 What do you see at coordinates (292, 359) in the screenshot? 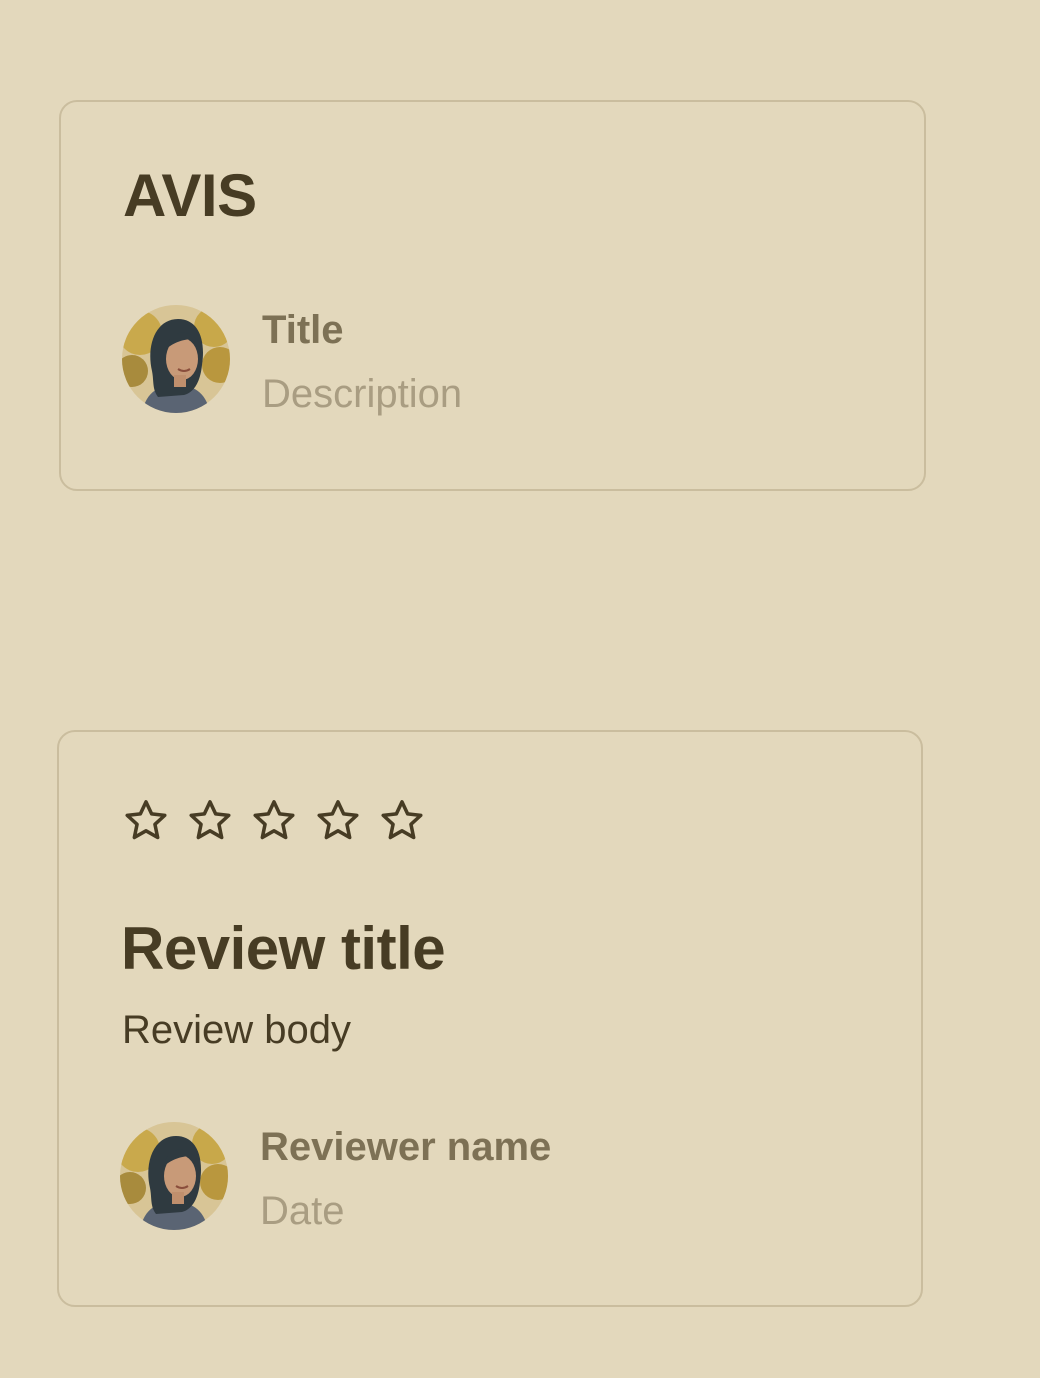
I see `profile-row: Title Description` at bounding box center [292, 359].